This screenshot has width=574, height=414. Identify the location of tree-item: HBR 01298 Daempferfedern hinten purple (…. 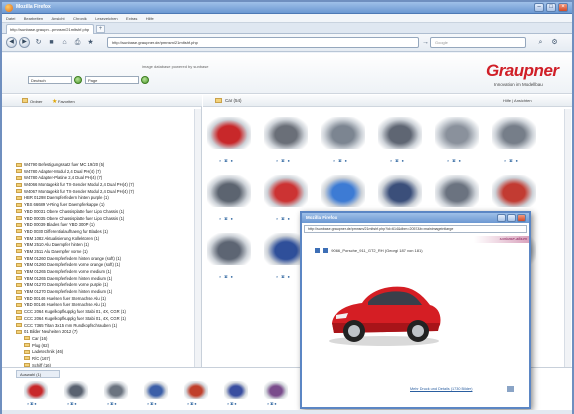
(109, 198).